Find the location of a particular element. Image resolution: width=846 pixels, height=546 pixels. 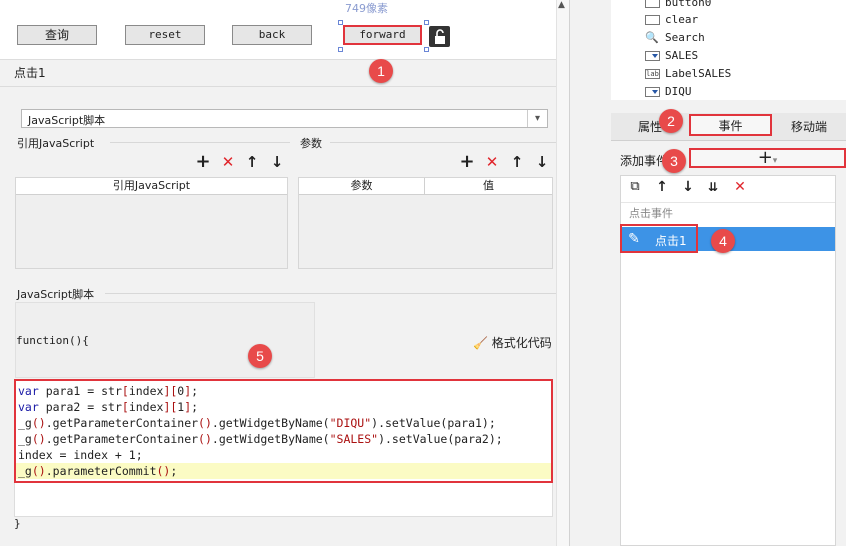

script-section-title: JavaScript脚本 is located at coordinates (56, 294).